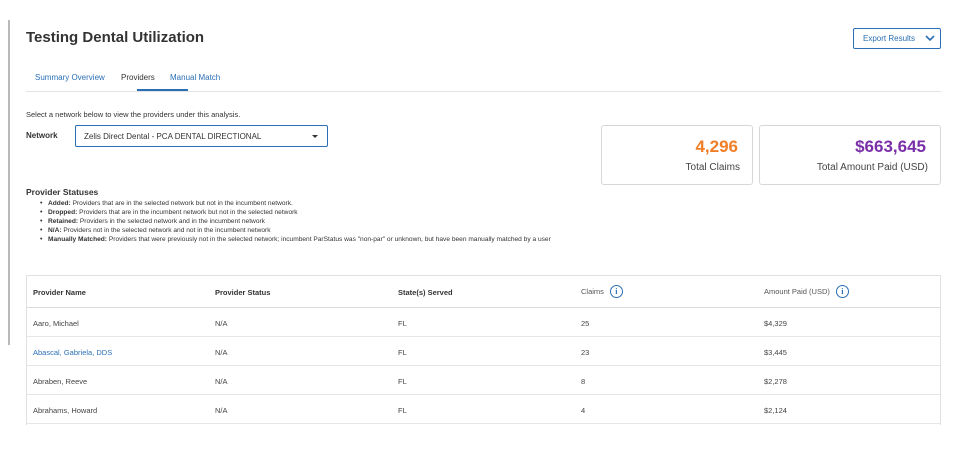 The width and height of the screenshot is (962, 470). What do you see at coordinates (425, 292) in the screenshot?
I see `header-states-served: State(s) Served` at bounding box center [425, 292].